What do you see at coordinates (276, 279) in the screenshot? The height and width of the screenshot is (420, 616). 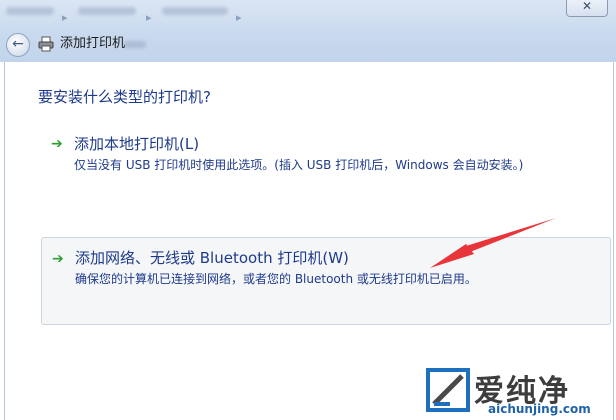 I see `option-description: 确保您的计算机已连接到网络，或者您的 Bluetooth 或无线打印机已启用。` at bounding box center [276, 279].